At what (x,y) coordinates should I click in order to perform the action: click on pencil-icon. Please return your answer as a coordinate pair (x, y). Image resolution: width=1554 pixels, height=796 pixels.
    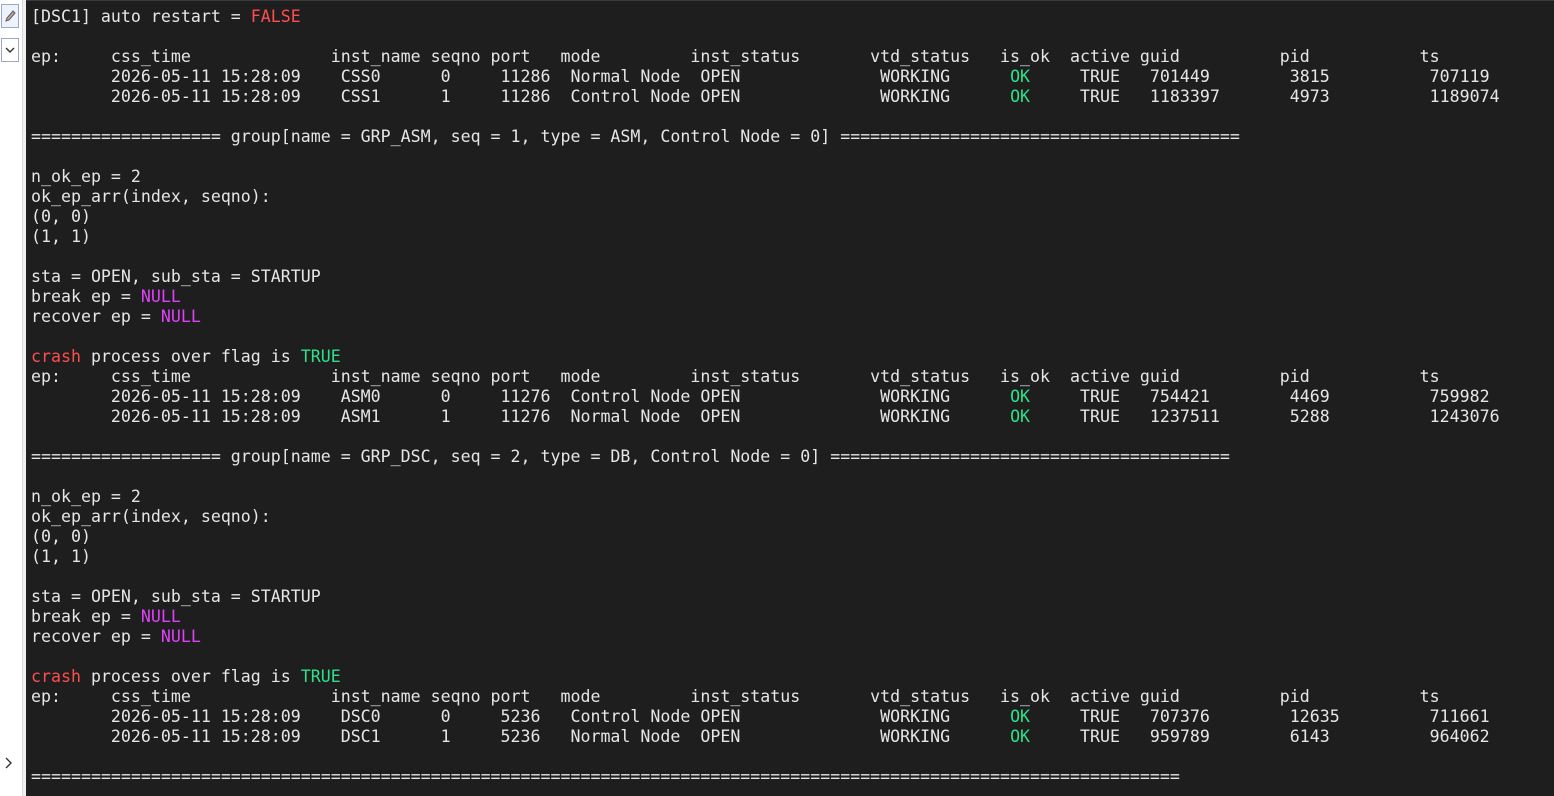
    Looking at the image, I should click on (10, 16).